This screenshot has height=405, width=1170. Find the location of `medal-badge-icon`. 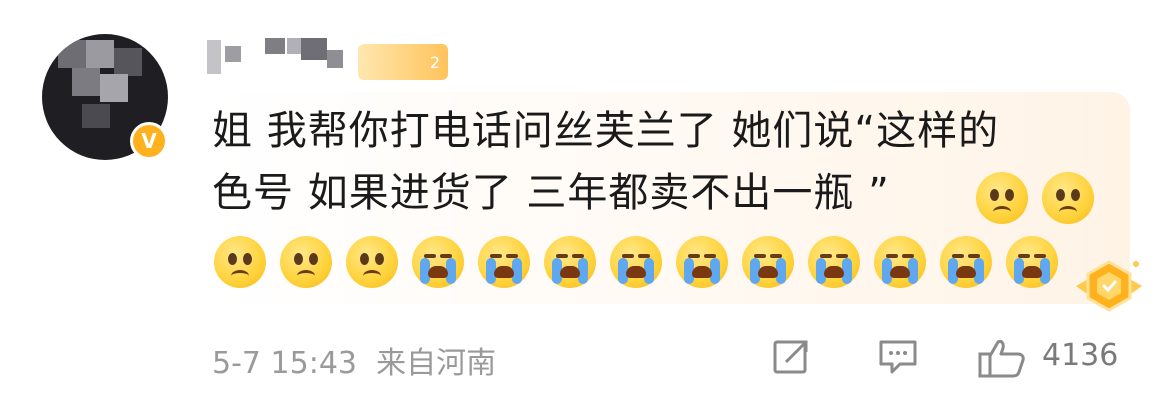

medal-badge-icon is located at coordinates (1109, 286).